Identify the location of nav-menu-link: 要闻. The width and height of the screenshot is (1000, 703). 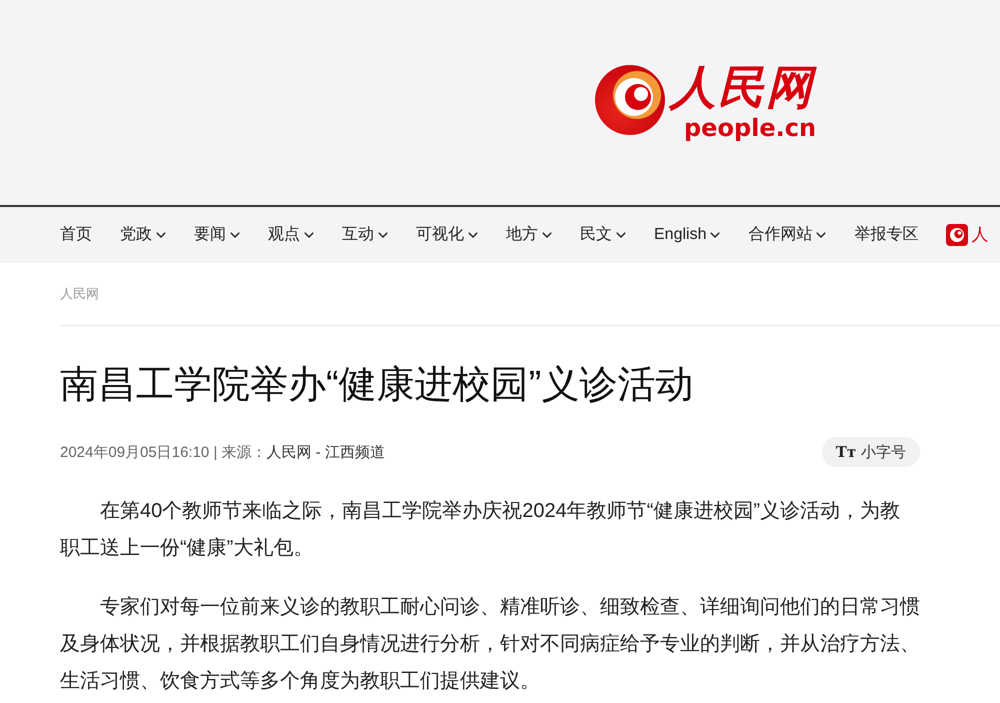
(217, 235).